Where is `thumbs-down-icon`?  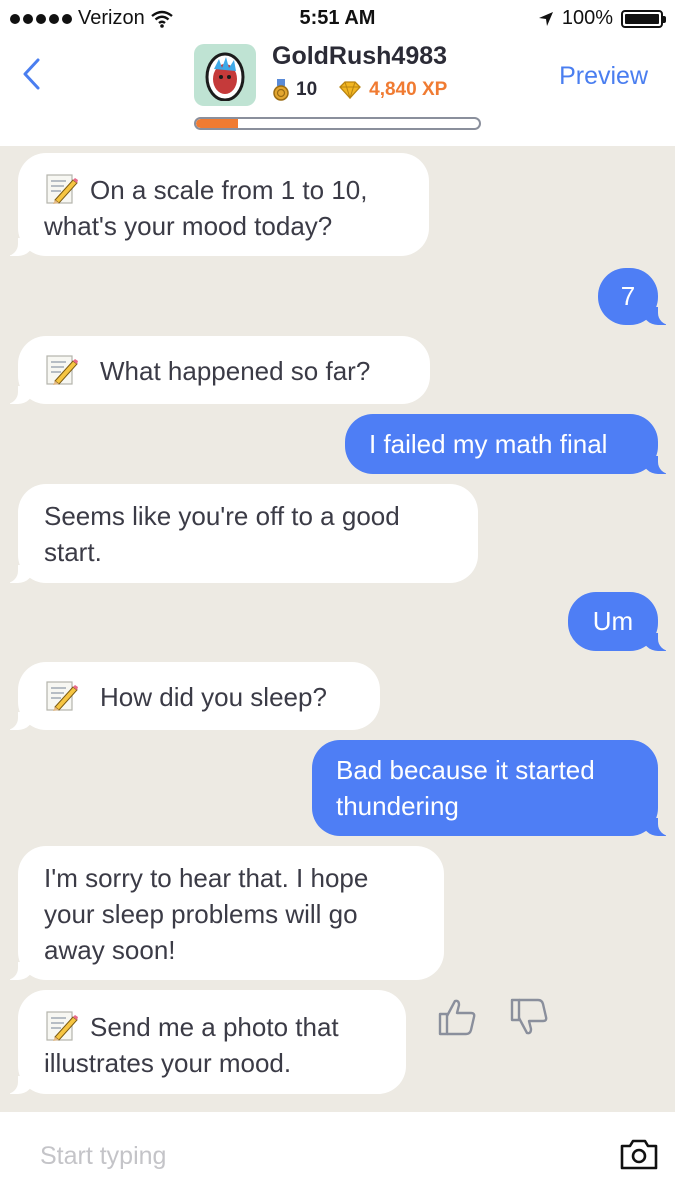 thumbs-down-icon is located at coordinates (529, 1017).